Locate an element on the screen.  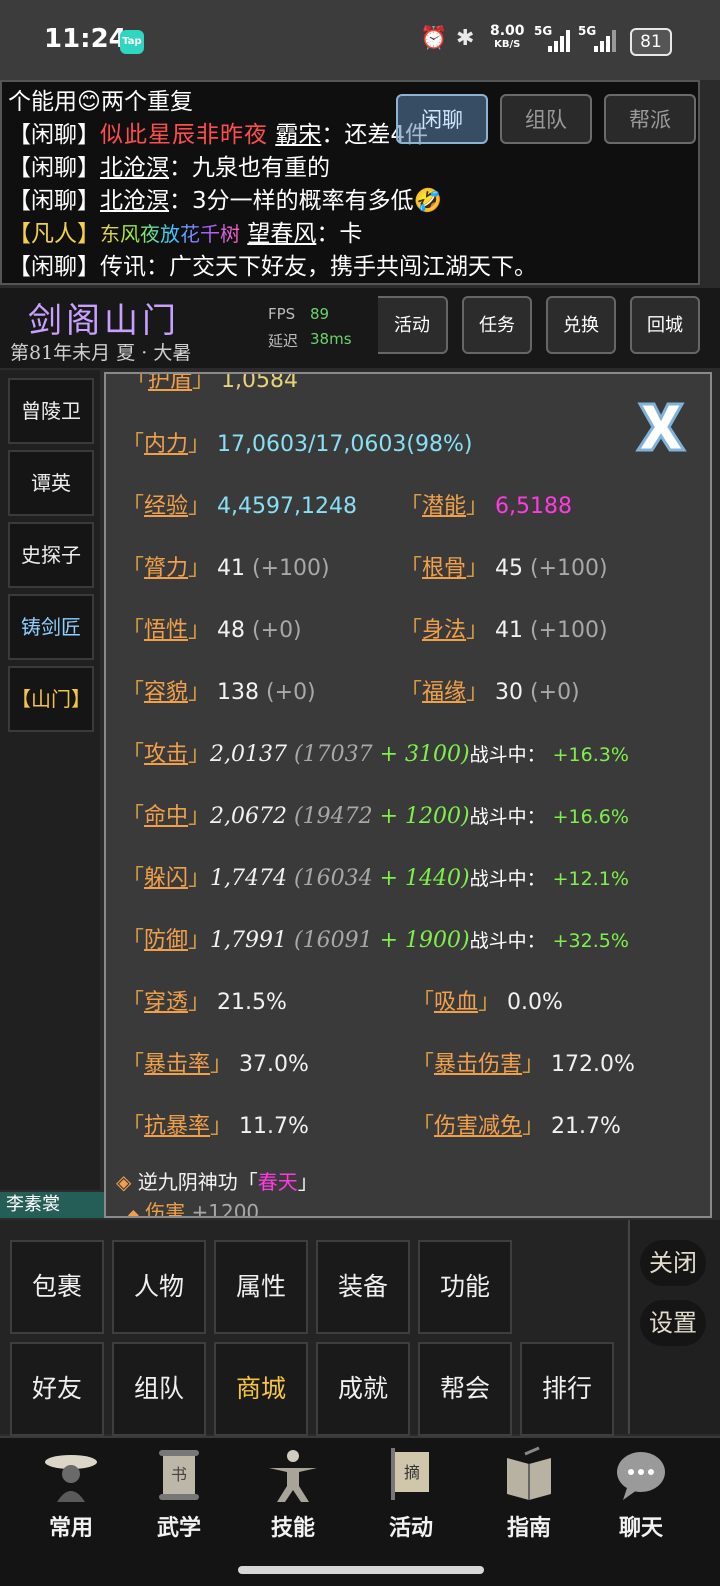
nav-label: 聊天 is located at coordinates (640, 1528).